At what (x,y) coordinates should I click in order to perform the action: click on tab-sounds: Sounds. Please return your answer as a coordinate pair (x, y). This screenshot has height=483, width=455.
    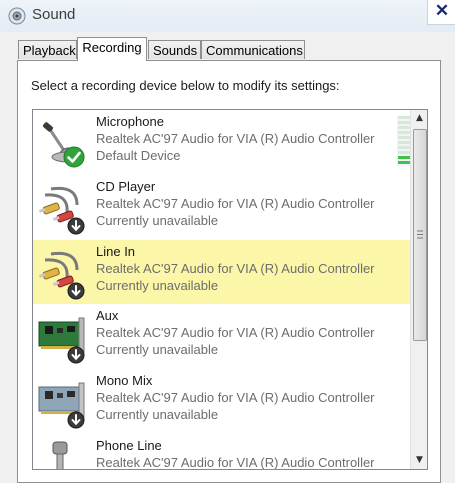
    Looking at the image, I should click on (174, 49).